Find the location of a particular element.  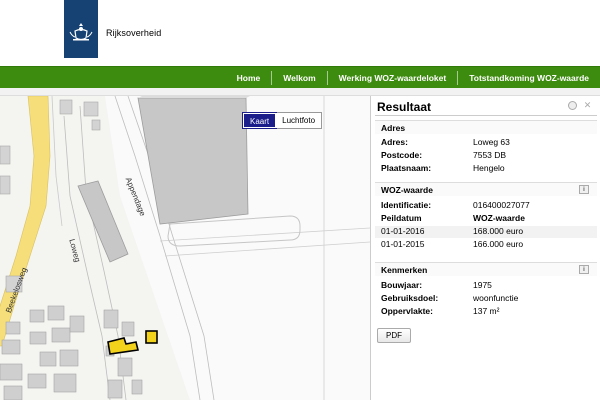

oppervlakte-row: Oppervlakte: 137 m² is located at coordinates (488, 312).